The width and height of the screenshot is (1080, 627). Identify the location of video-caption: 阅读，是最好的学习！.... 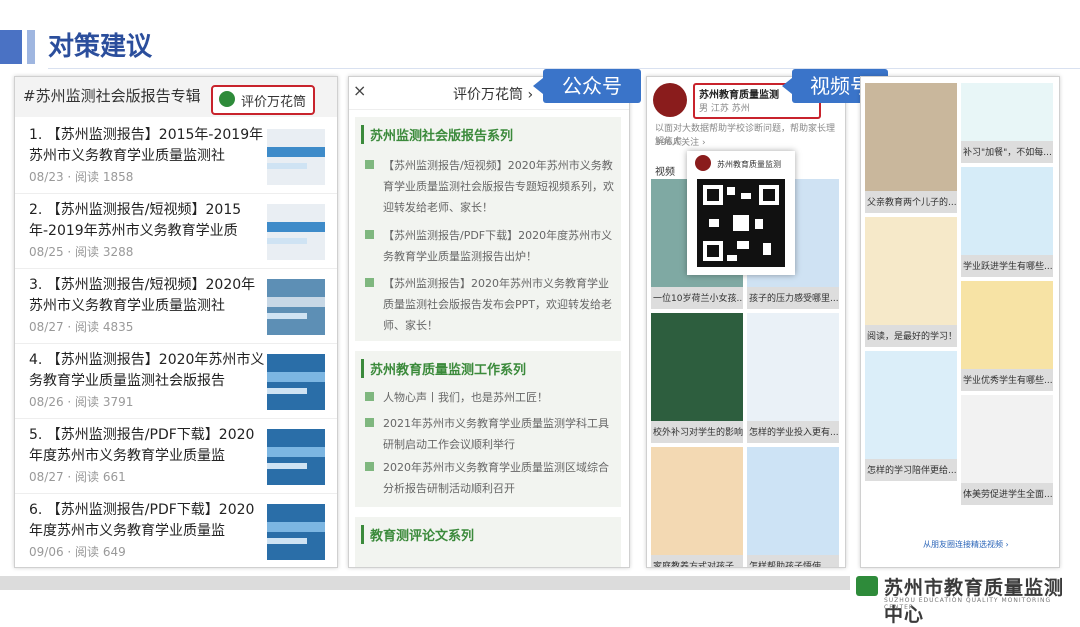
(912, 337).